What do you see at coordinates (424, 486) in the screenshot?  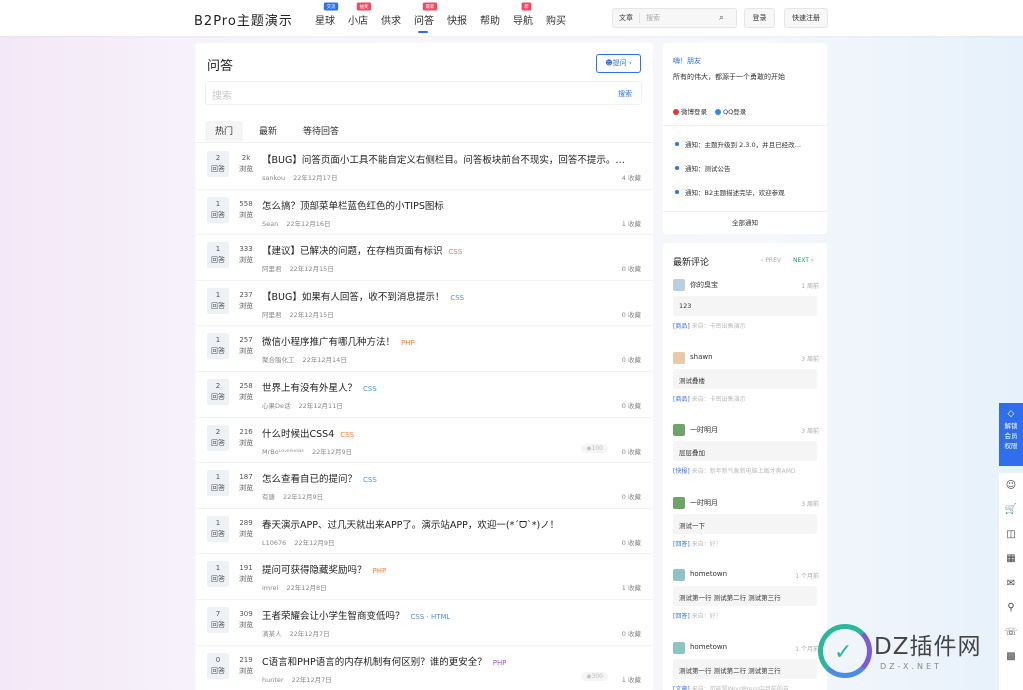 I see `question-row: 1 回答 187 浏览 怎么查看自已的提问？ CSS 有唐 22年12月9日 0 收藏` at bounding box center [424, 486].